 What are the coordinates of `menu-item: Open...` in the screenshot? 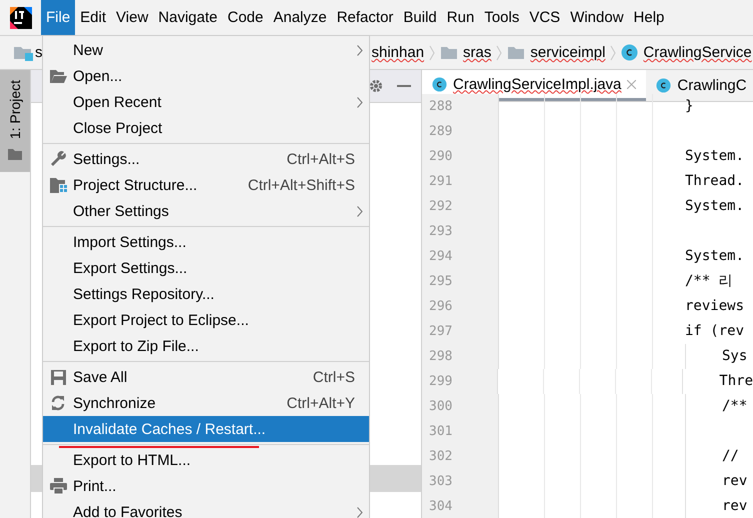 It's located at (206, 76).